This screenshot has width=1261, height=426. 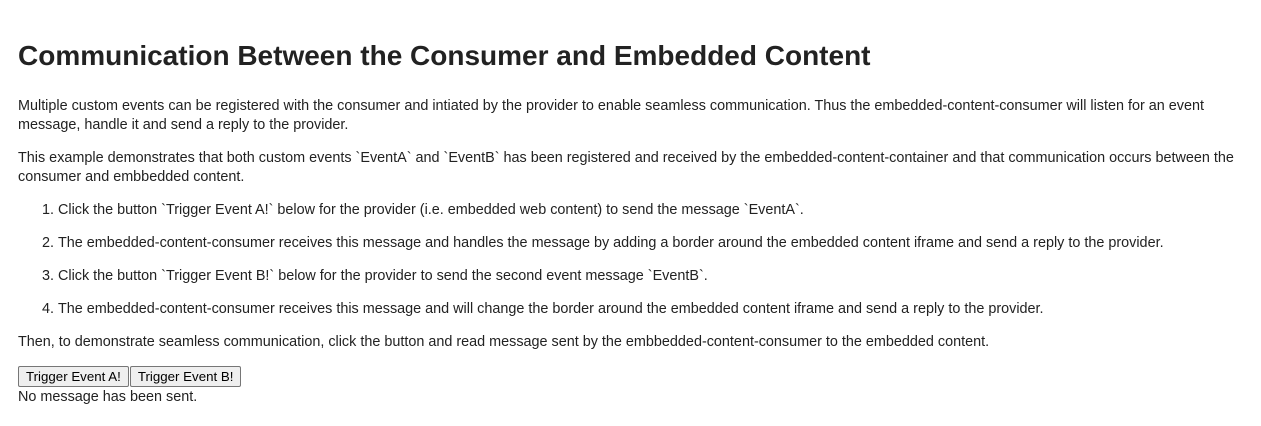 What do you see at coordinates (630, 376) in the screenshot?
I see `button-group: Trigger Event A! Trigger Event B!` at bounding box center [630, 376].